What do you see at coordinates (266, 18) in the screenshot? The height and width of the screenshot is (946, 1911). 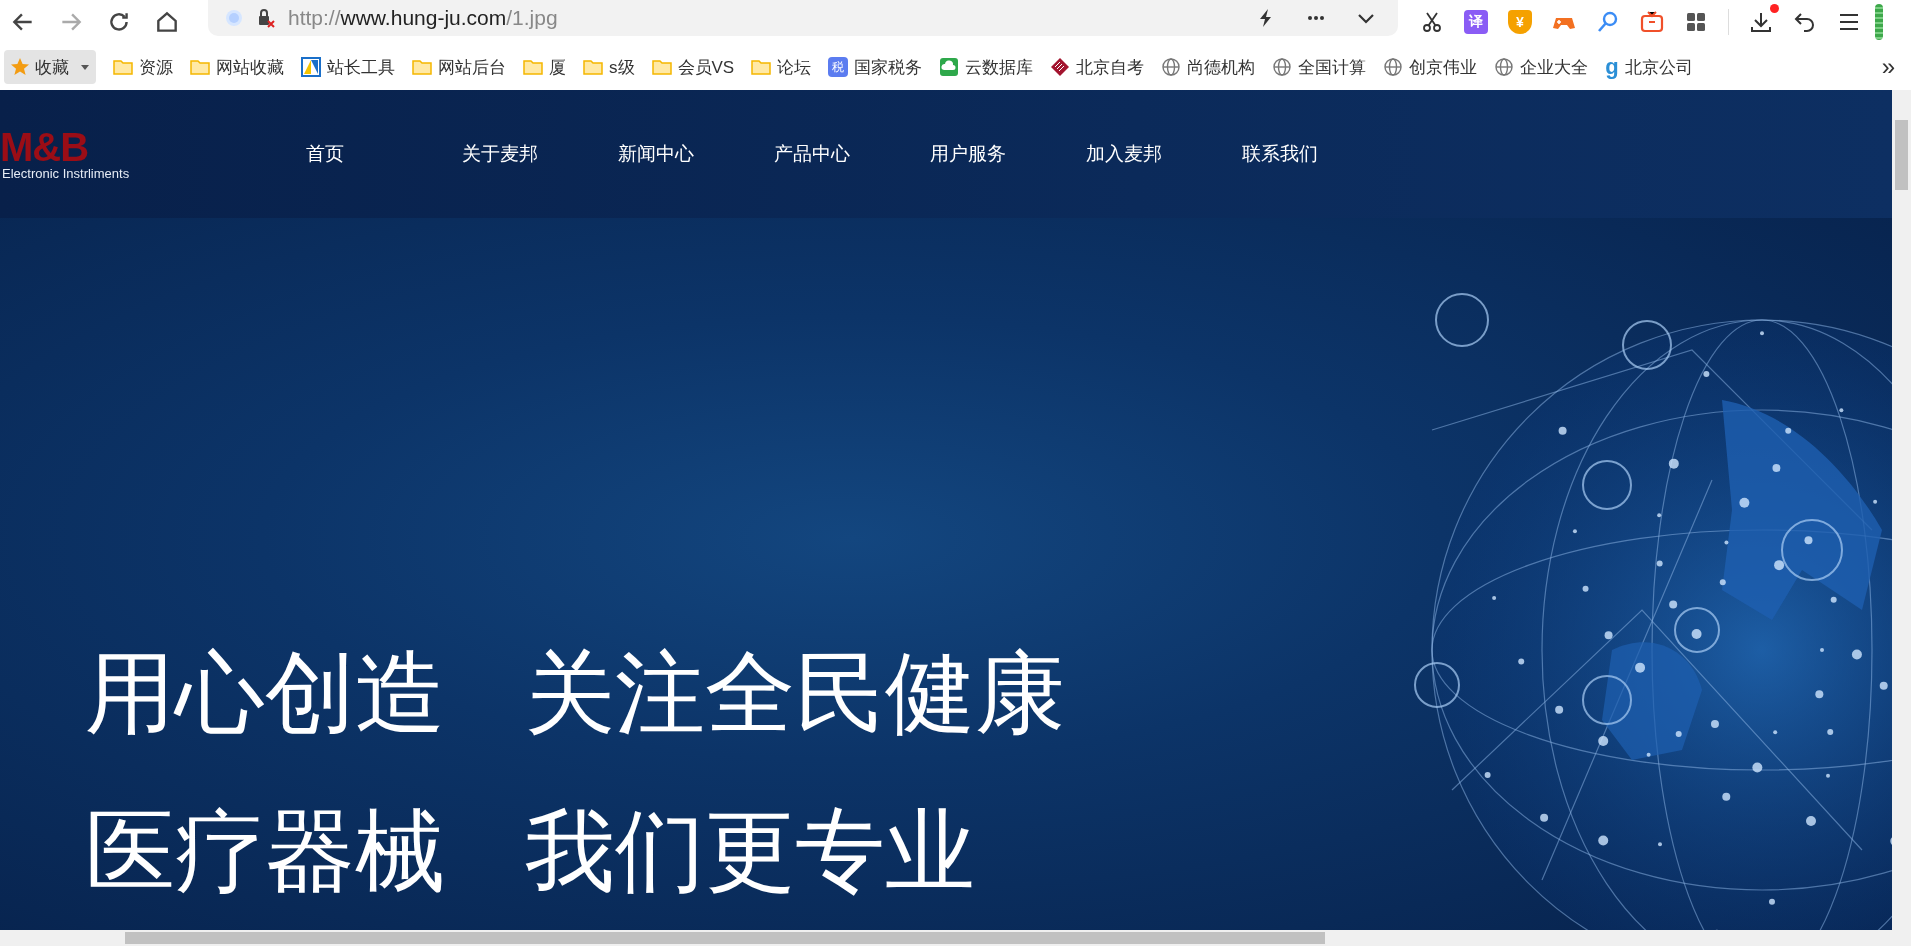 I see `insecure-lock-icon` at bounding box center [266, 18].